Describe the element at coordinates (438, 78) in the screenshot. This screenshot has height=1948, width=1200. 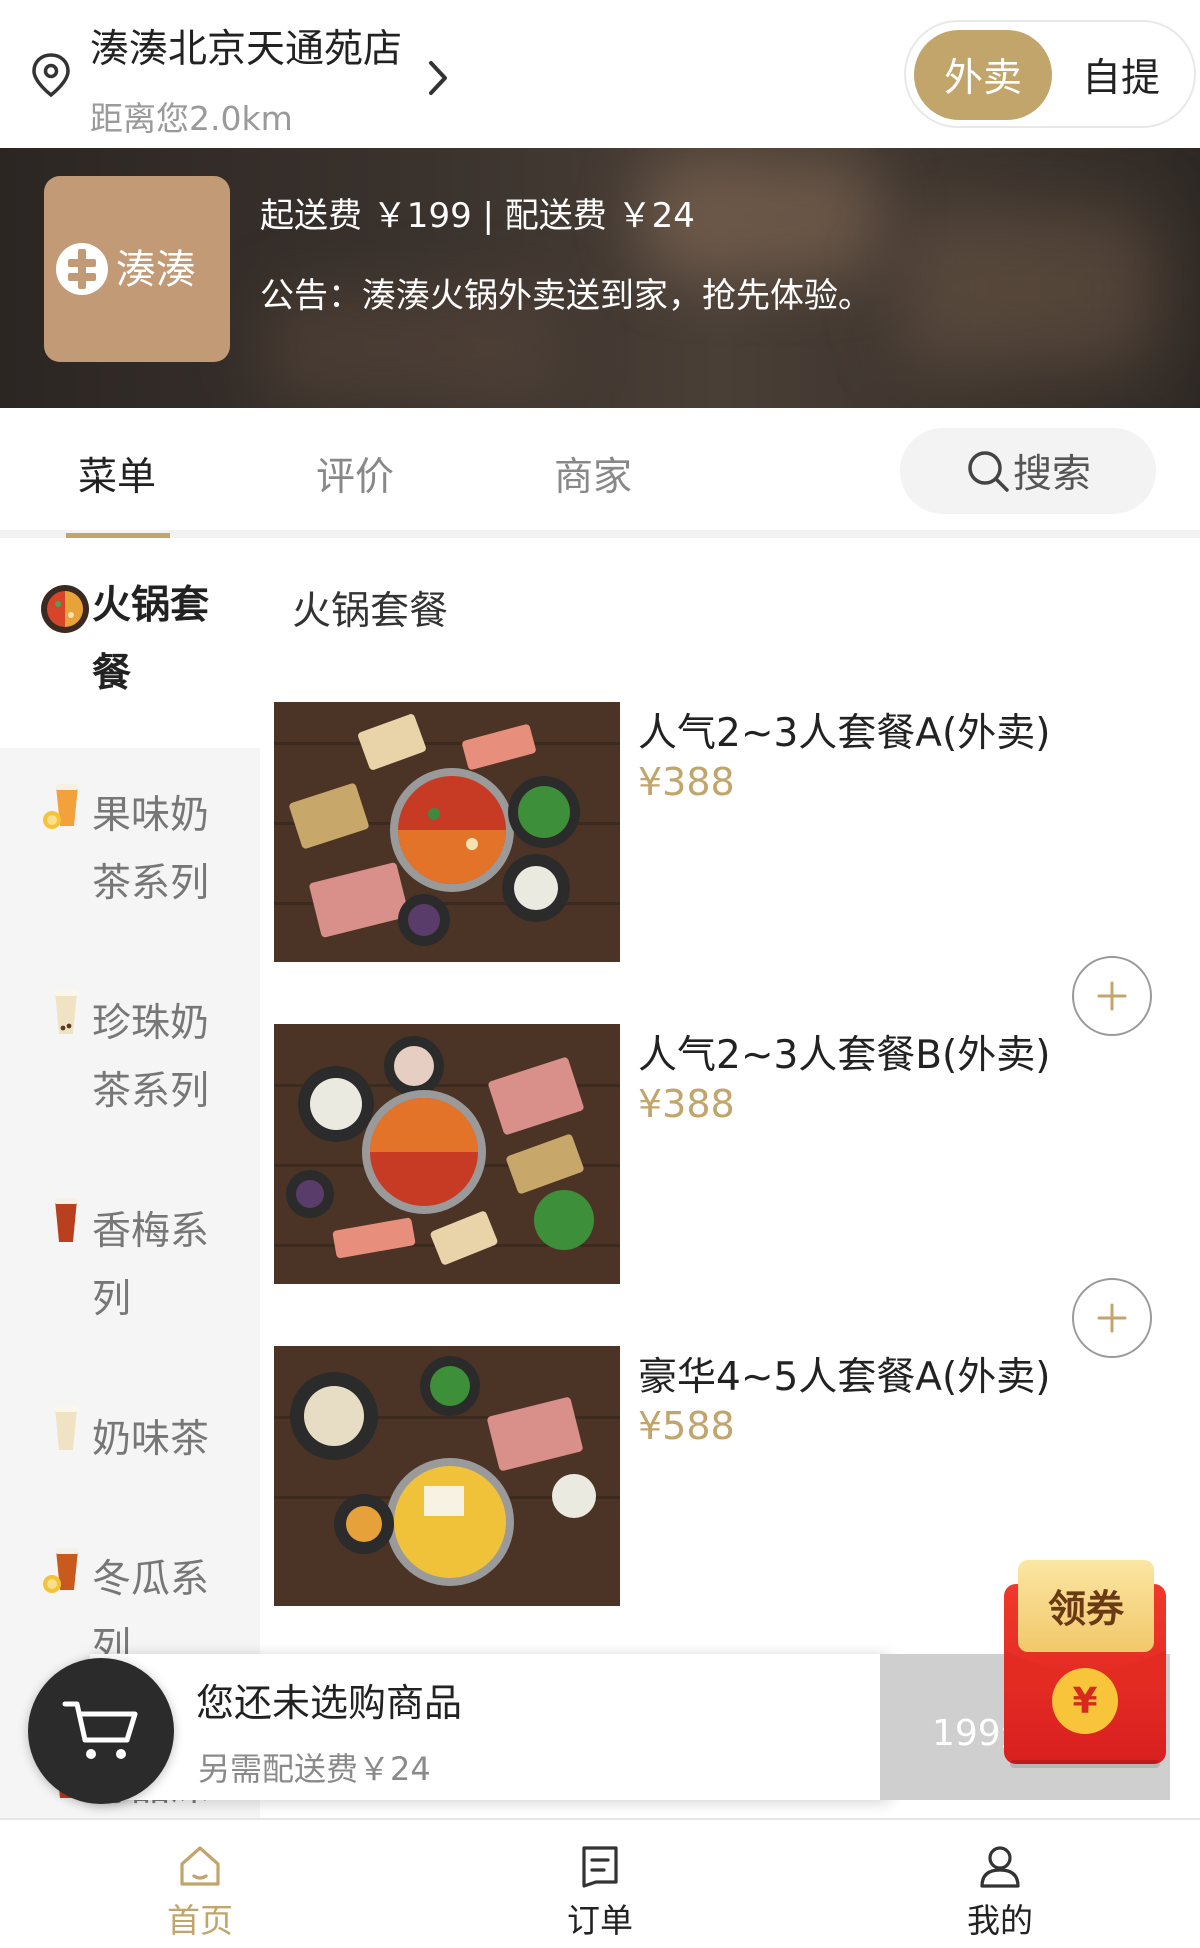
I see `chevron-right-icon` at that location.